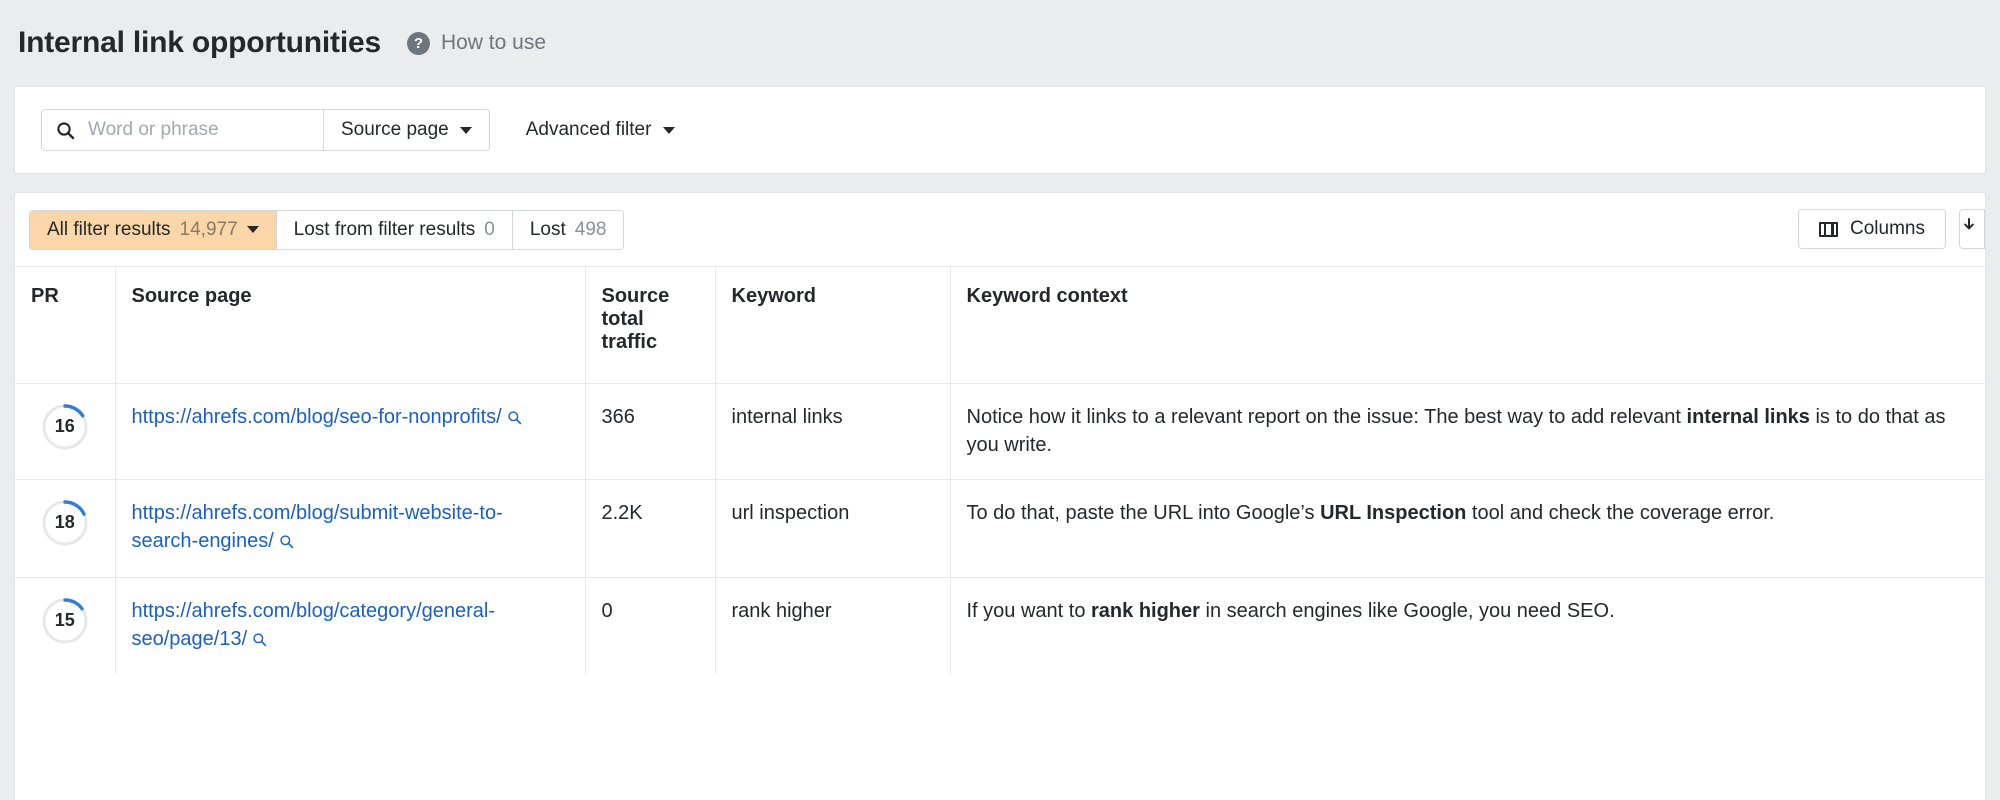 The height and width of the screenshot is (800, 2000). Describe the element at coordinates (199, 42) in the screenshot. I see `page-title: Internal link opportunities` at that location.